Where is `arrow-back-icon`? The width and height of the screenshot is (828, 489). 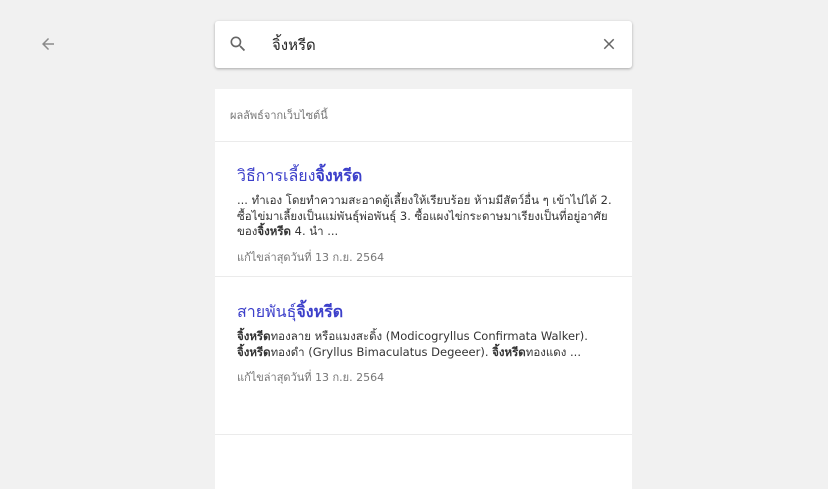 arrow-back-icon is located at coordinates (48, 44).